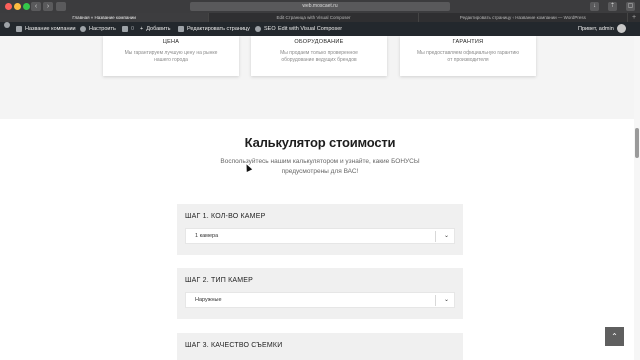  Describe the element at coordinates (219, 280) in the screenshot. I see `step-2-label: ШАГ 2. ТИП КАМЕР` at that location.